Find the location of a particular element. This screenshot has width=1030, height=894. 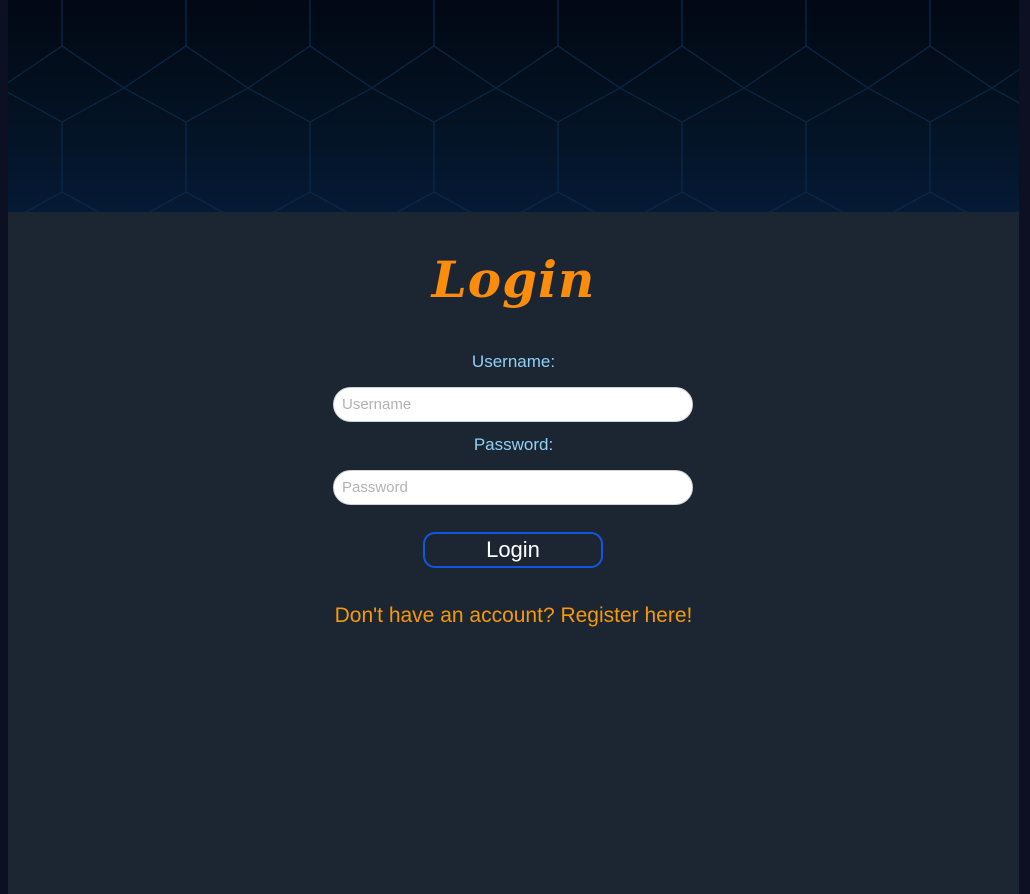

register-link: Don't have an account? Register here! is located at coordinates (513, 616).